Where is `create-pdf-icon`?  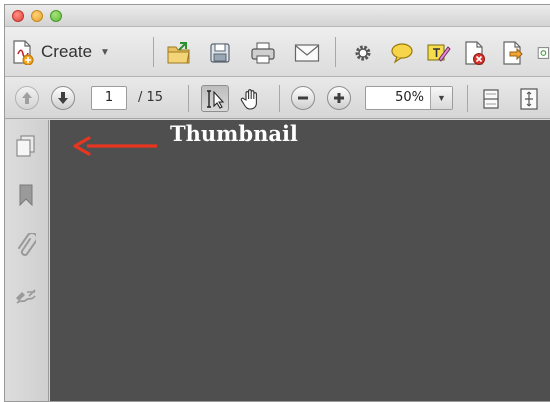 create-pdf-icon is located at coordinates (23, 52).